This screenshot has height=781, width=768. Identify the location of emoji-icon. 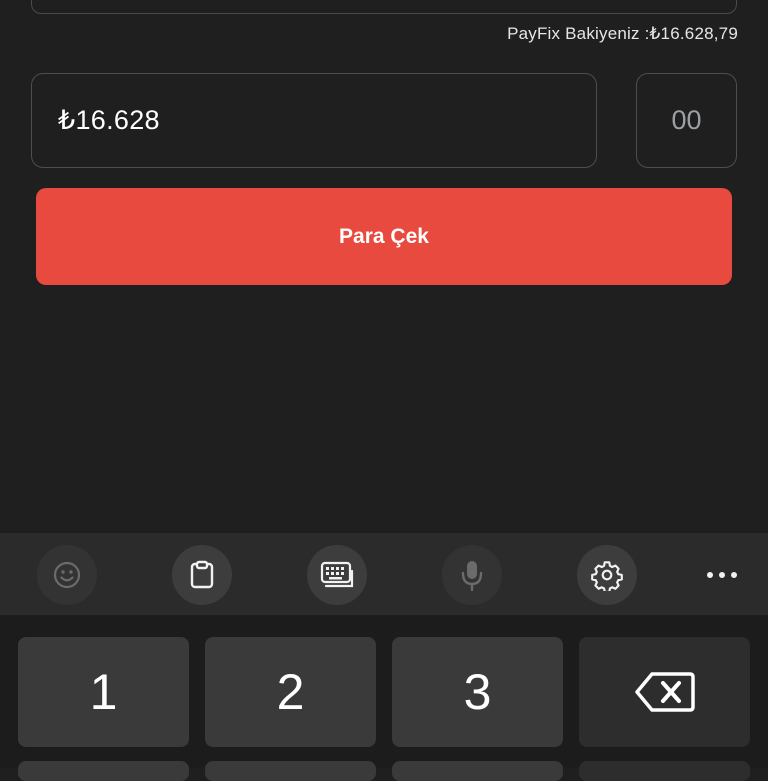
(67, 575).